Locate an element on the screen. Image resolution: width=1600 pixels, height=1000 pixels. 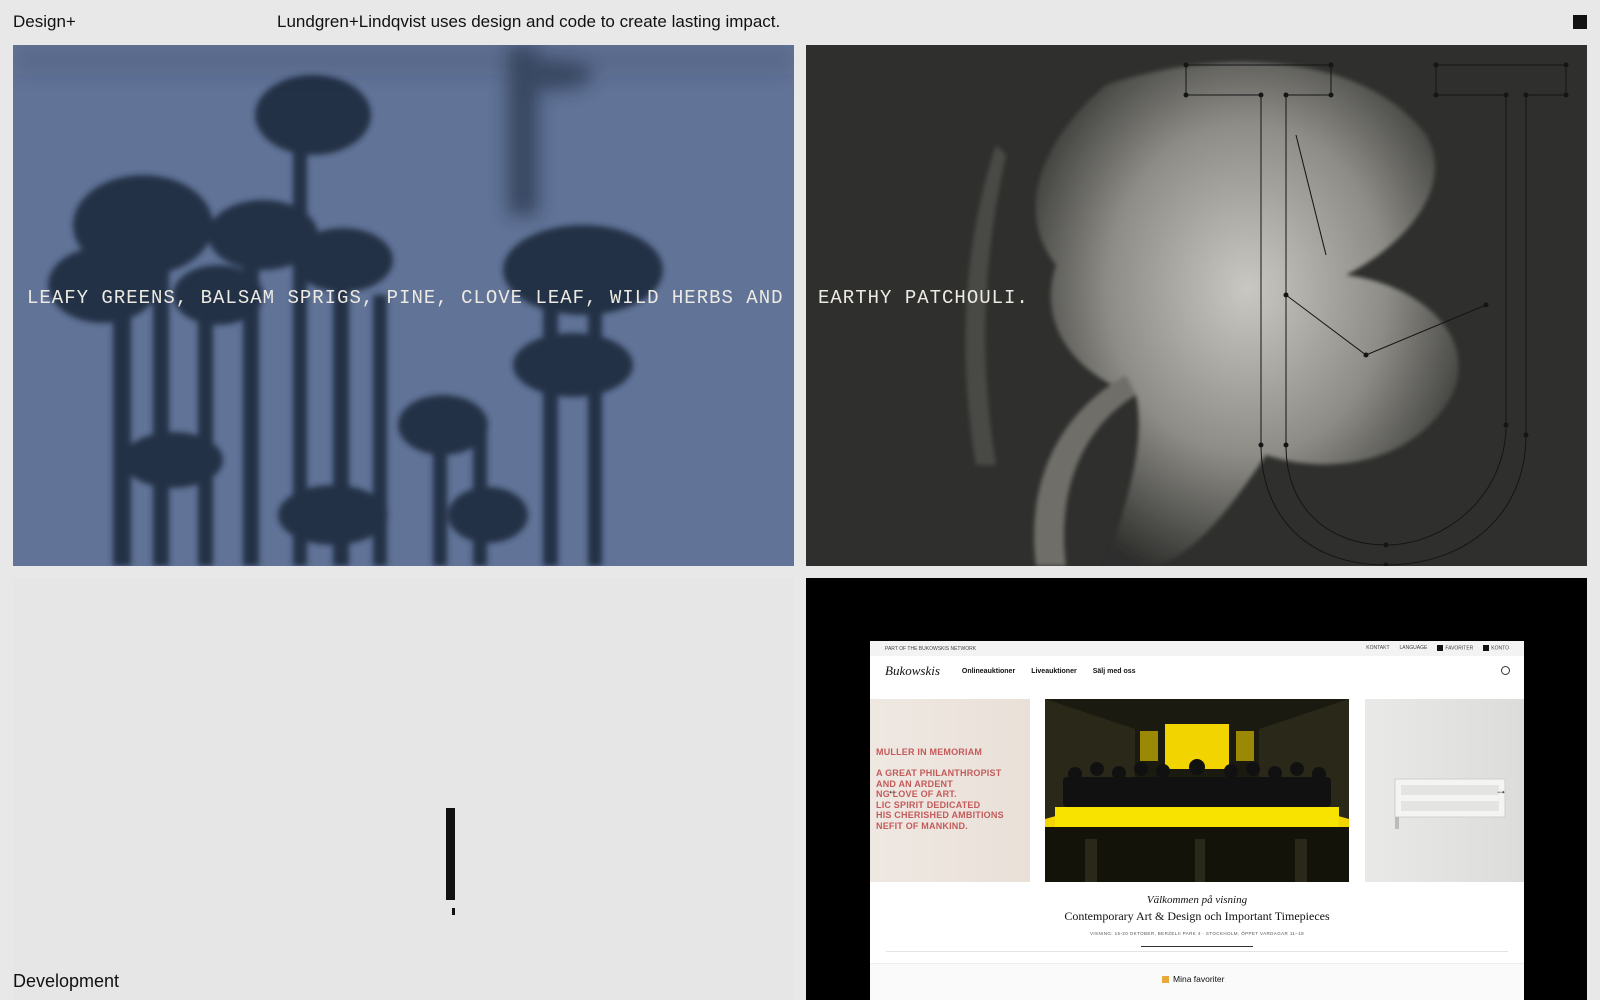
mockup-network-label: PART OF THE BUKOWSKIS NETWORK is located at coordinates (931, 648).